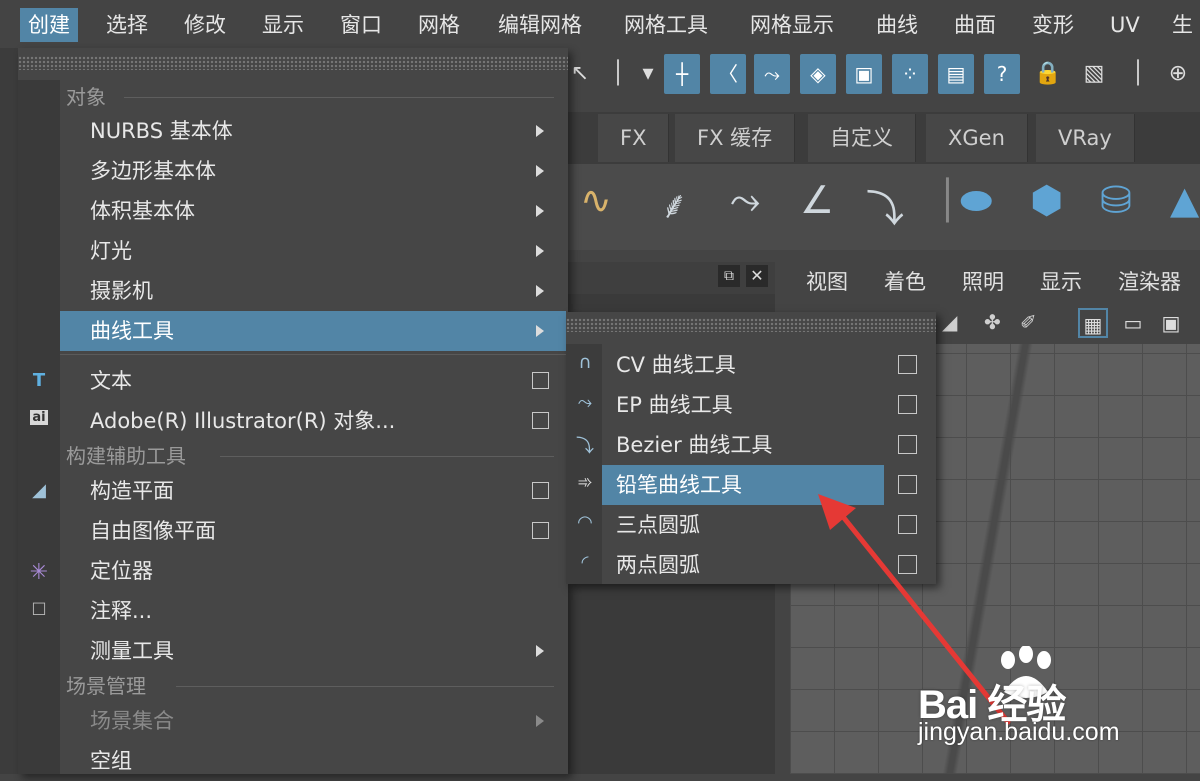  I want to click on watermark-url: jingyan.baidu.com, so click(1019, 732).